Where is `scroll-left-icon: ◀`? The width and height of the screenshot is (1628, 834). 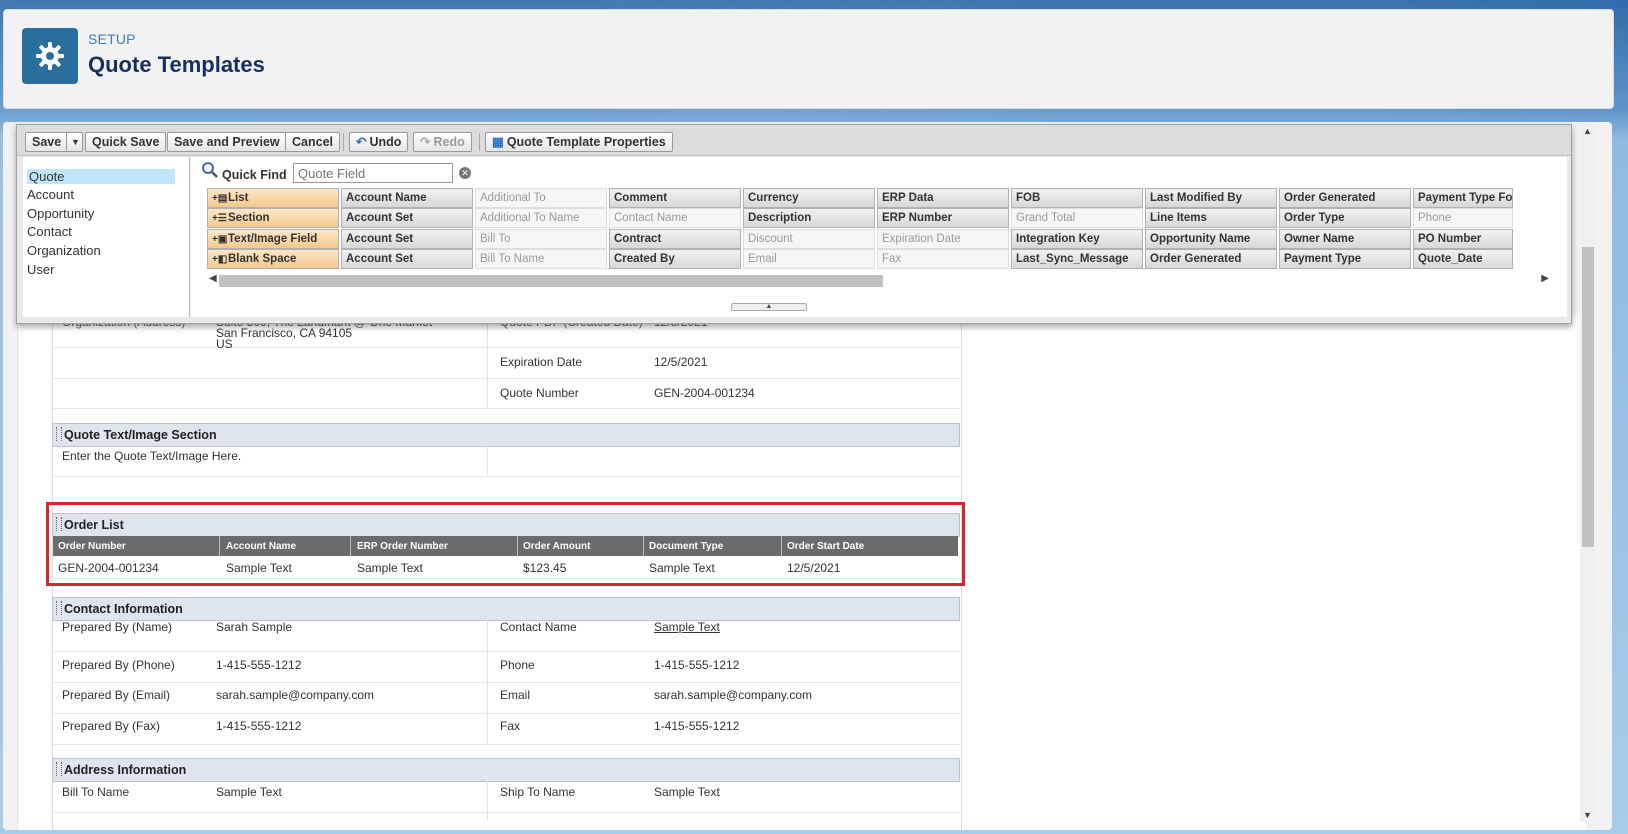
scroll-left-icon: ◀ is located at coordinates (213, 278).